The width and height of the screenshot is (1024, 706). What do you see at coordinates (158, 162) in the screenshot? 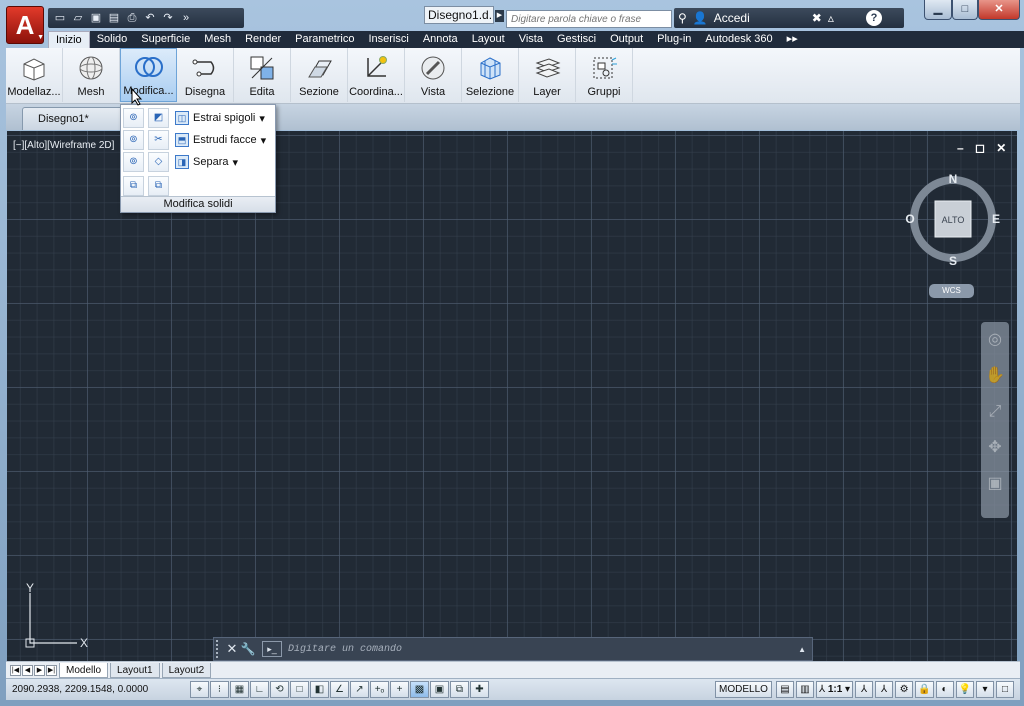
I see `shell-button: ◇` at bounding box center [158, 162].